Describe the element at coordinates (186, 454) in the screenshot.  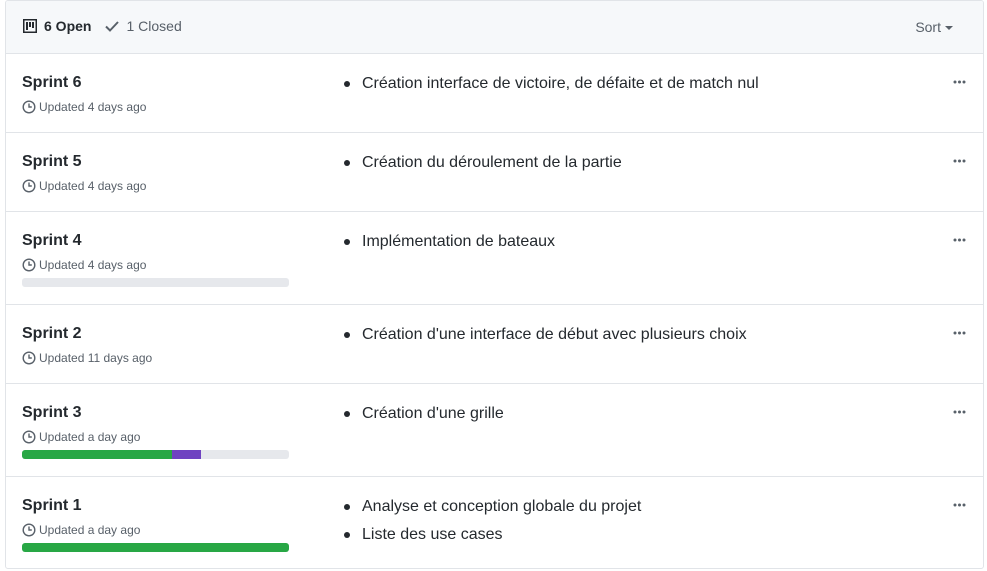
I see `progress-in-progress-segment` at that location.